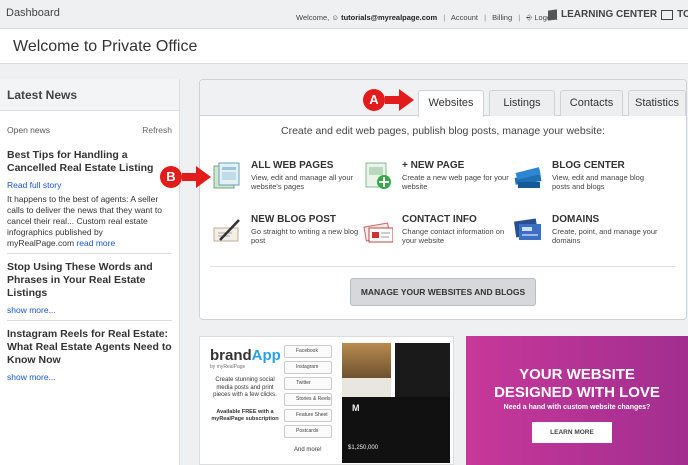  What do you see at coordinates (451, 103) in the screenshot?
I see `tab-websites: Websites` at bounding box center [451, 103].